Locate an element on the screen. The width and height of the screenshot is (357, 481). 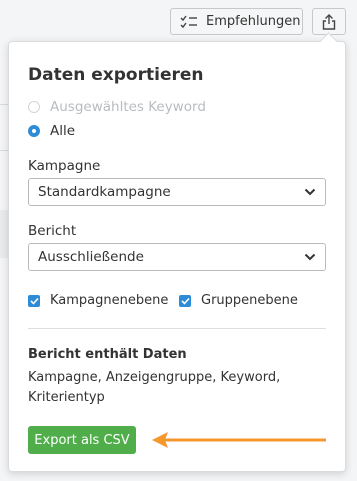
radio-selected-keyword: Ausgewähltes Keyword is located at coordinates (117, 107).